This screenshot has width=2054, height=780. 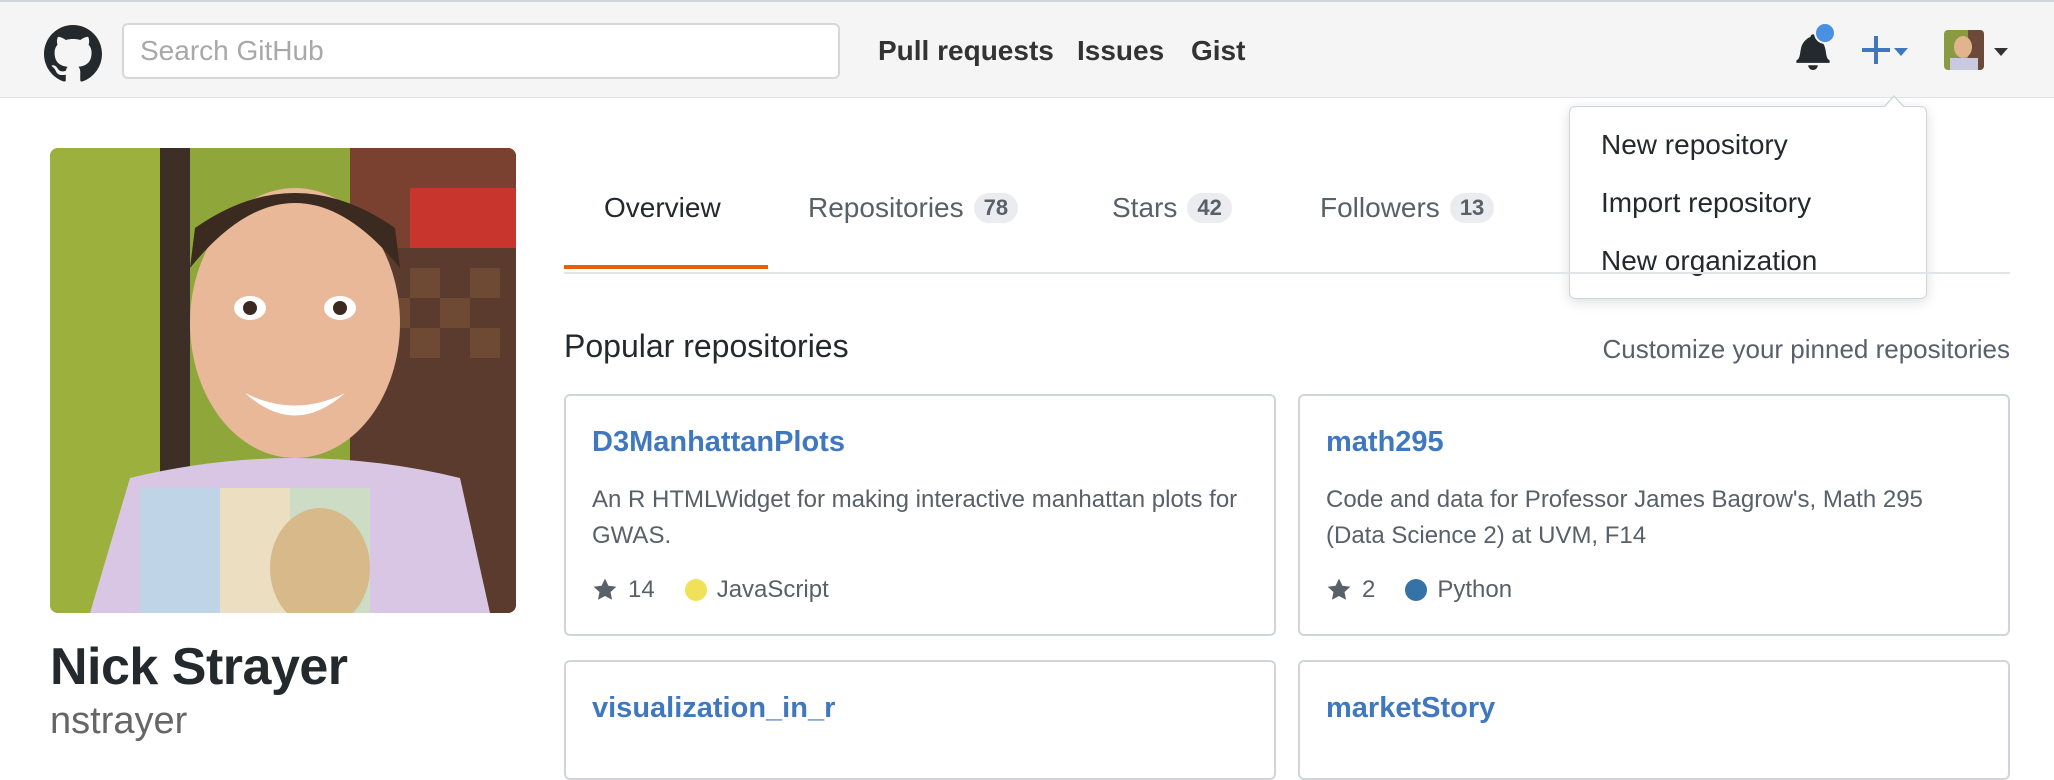 I want to click on count-badge: 42, so click(x=1209, y=207).